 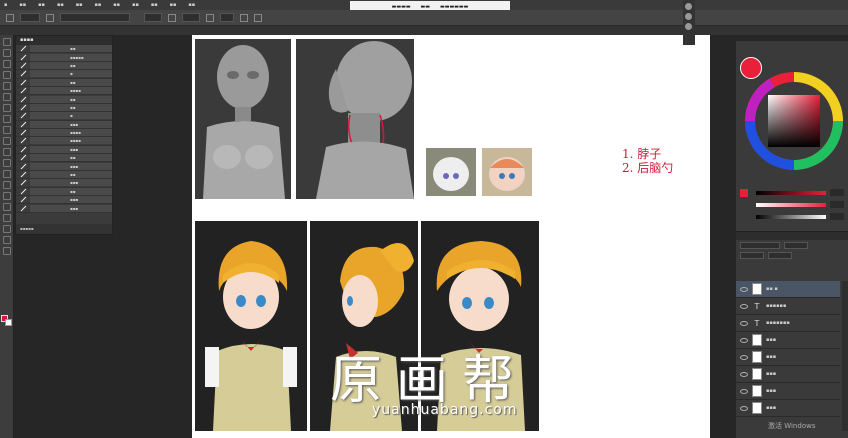 I want to click on background-color-swatch, so click(x=8, y=322).